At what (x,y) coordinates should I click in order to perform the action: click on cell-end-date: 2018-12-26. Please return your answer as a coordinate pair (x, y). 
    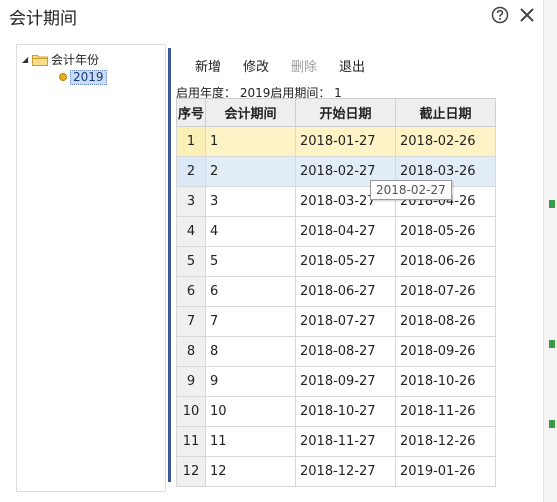
    Looking at the image, I should click on (445, 441).